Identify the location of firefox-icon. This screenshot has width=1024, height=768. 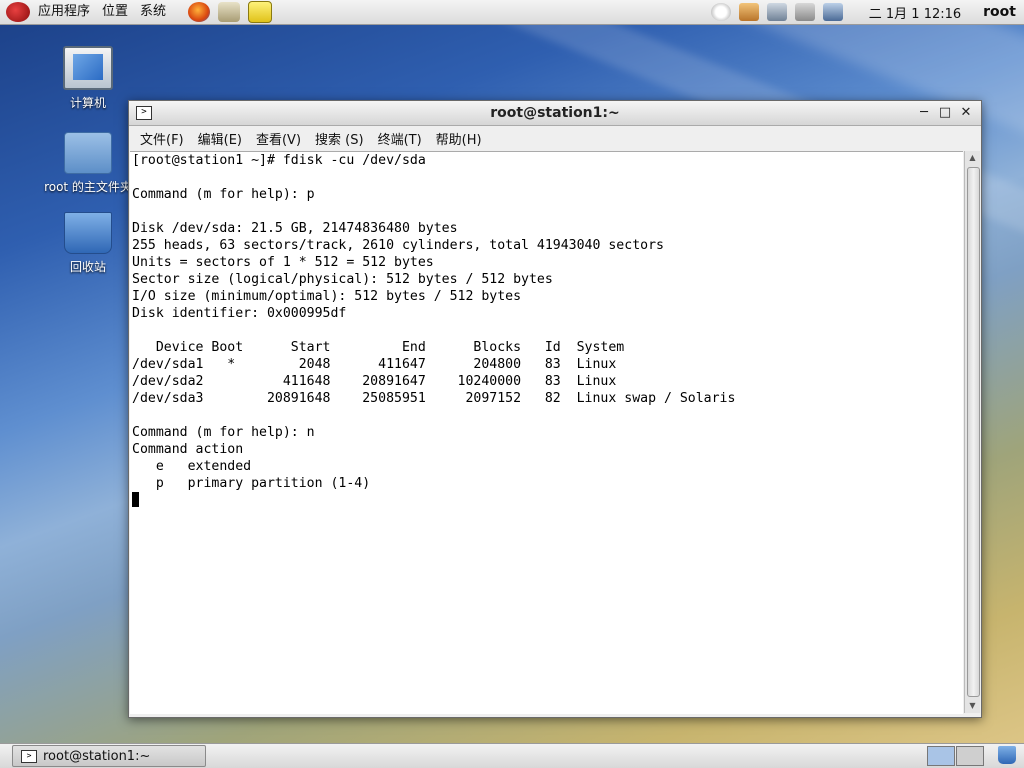
(199, 12).